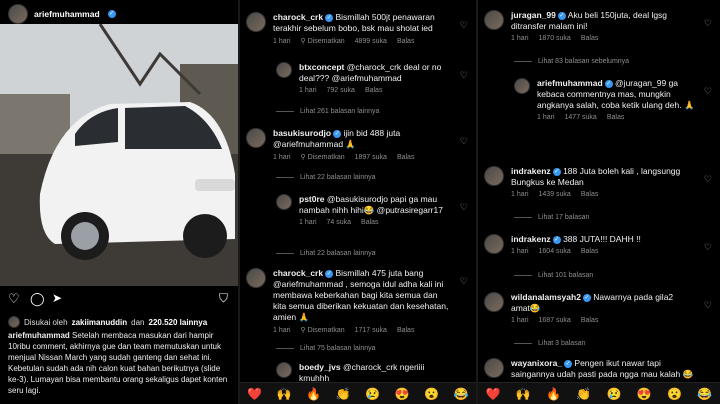 The image size is (720, 404). What do you see at coordinates (303, 41) in the screenshot?
I see `pin-icon: ⚲` at bounding box center [303, 41].